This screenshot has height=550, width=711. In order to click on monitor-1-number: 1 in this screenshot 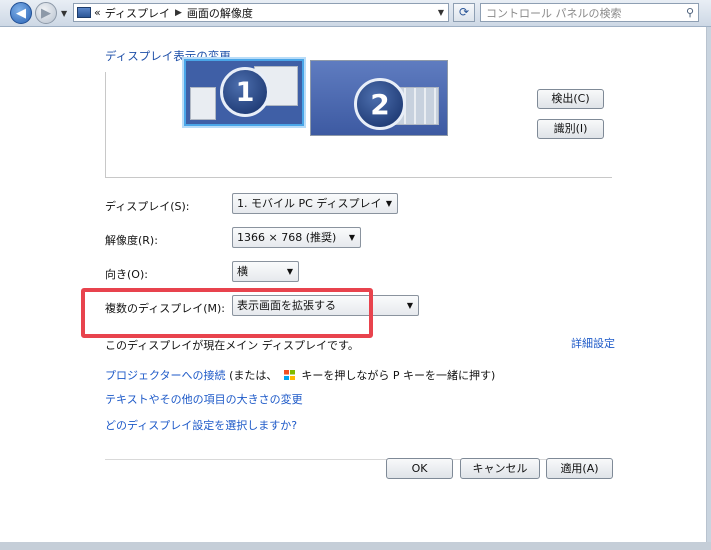, I will do `click(245, 92)`.